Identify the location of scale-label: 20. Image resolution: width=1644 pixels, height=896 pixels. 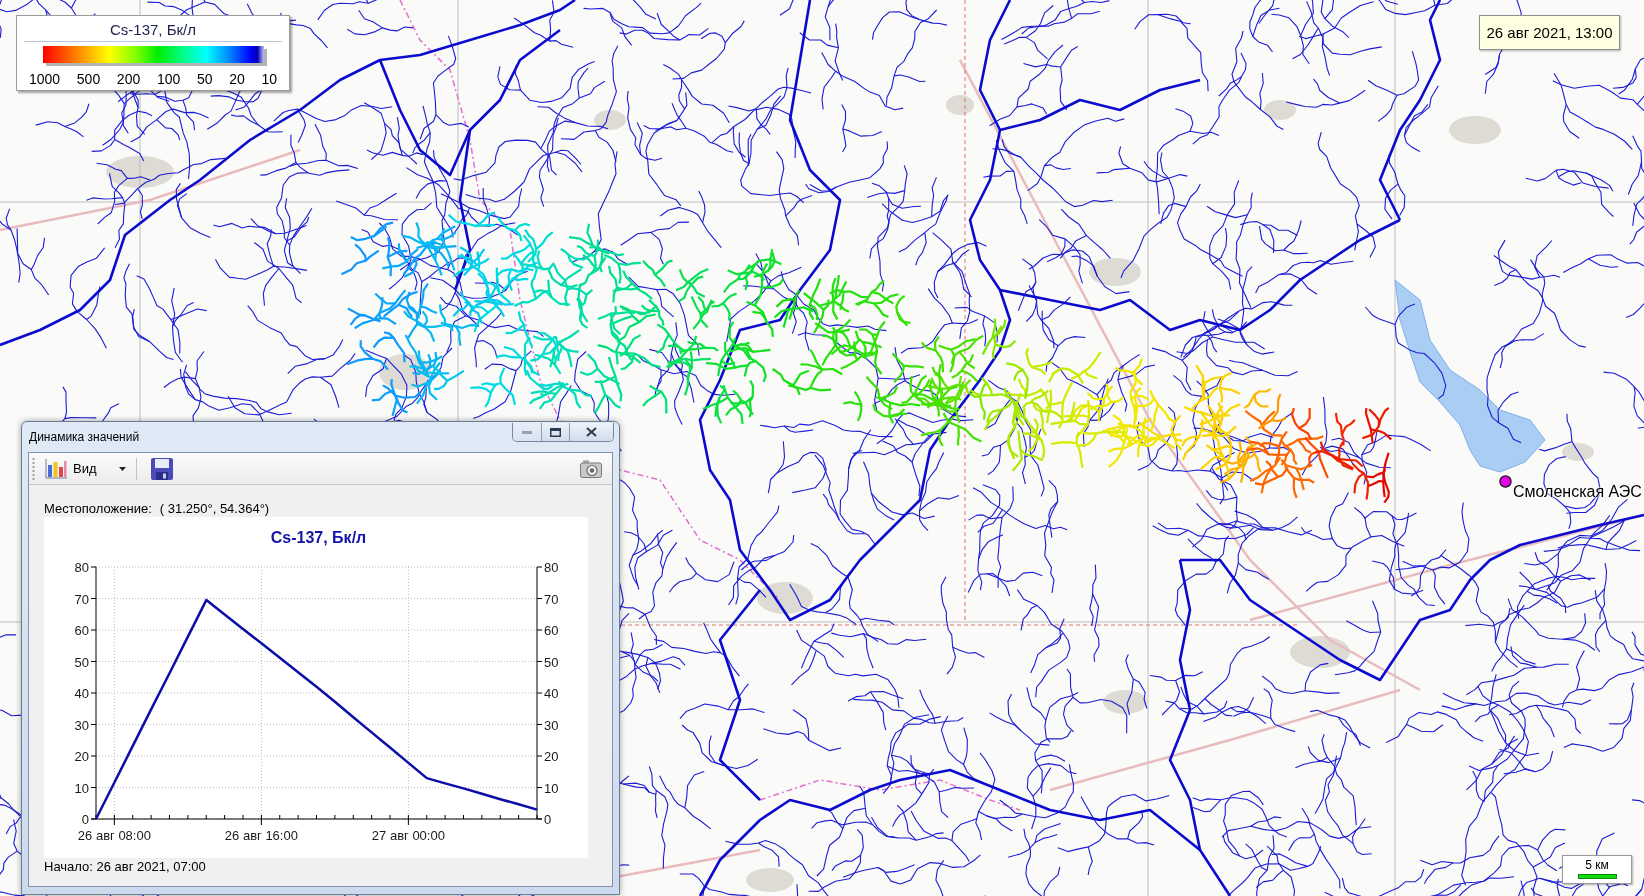
(237, 79).